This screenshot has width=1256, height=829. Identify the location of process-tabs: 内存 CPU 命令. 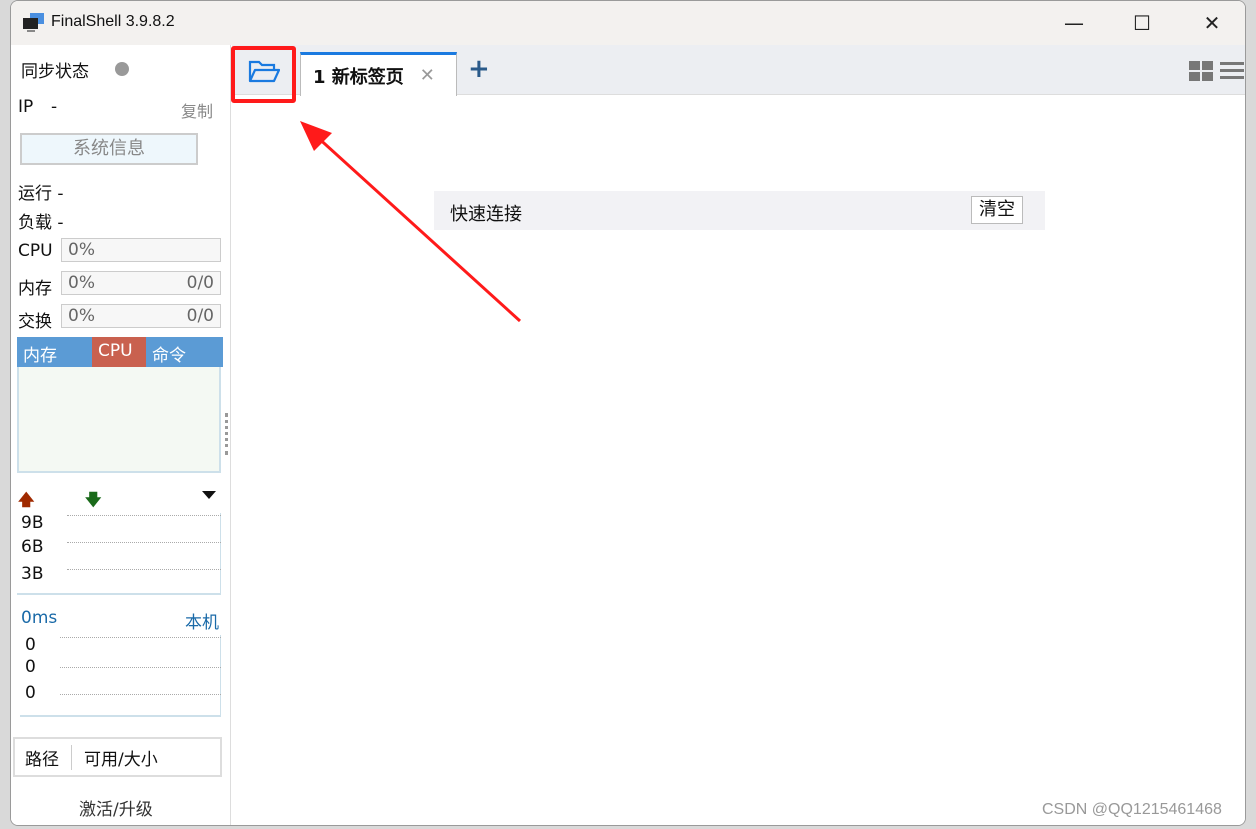
(120, 352).